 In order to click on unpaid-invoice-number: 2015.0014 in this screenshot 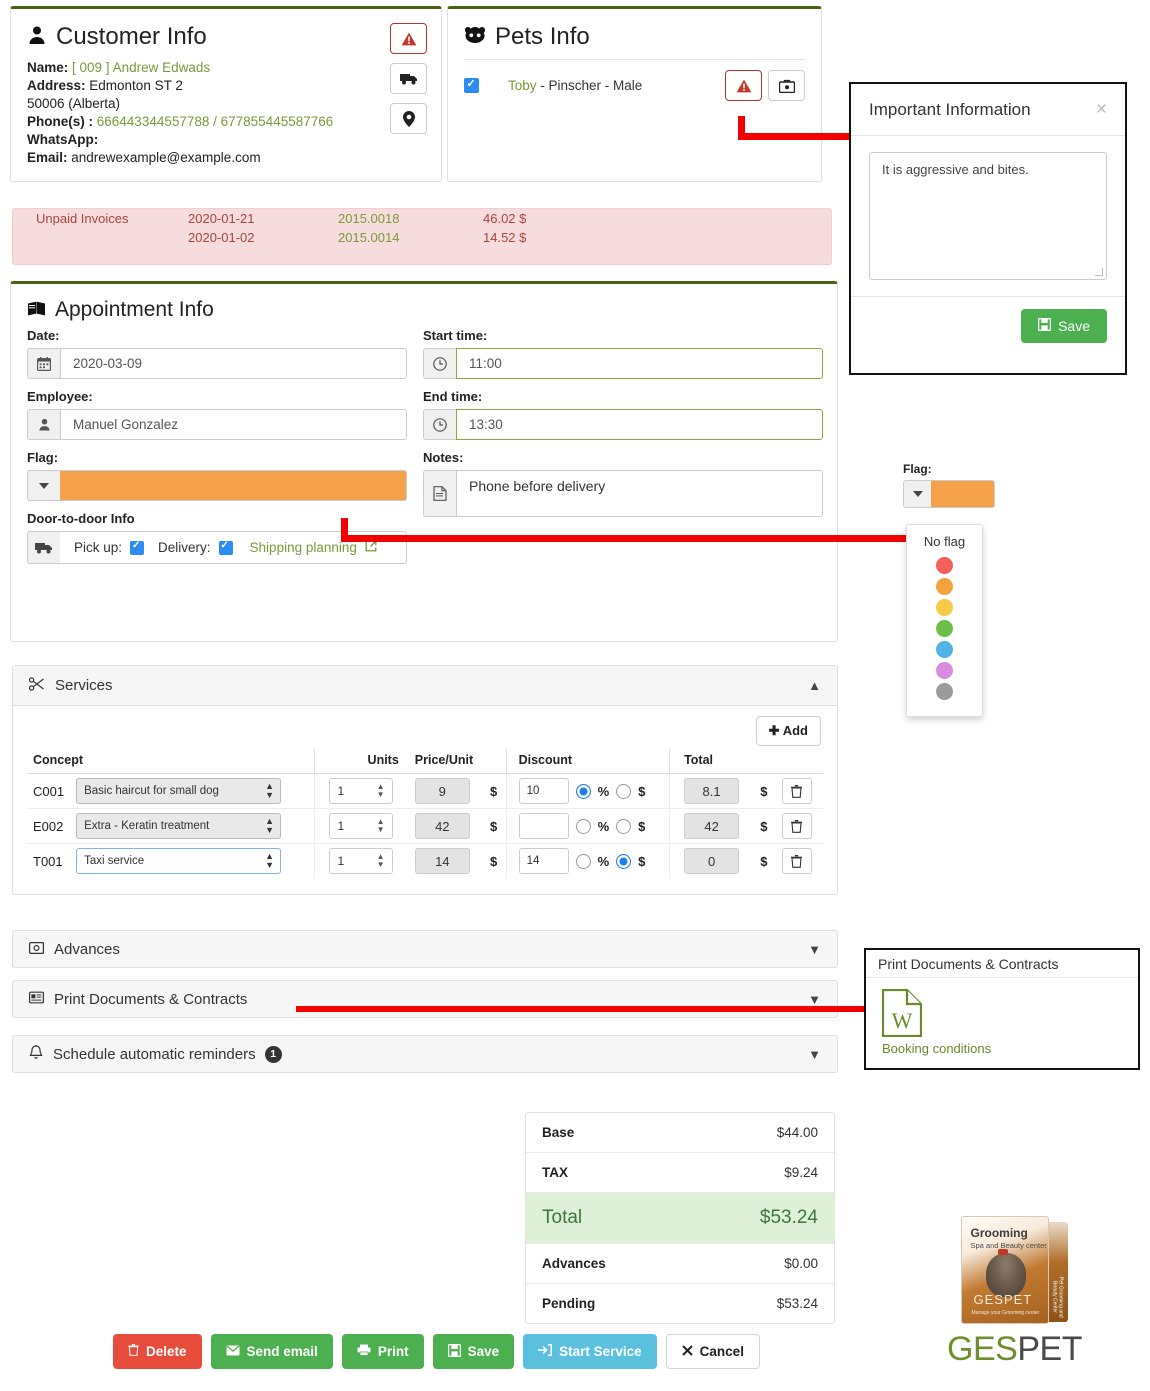, I will do `click(410, 237)`.